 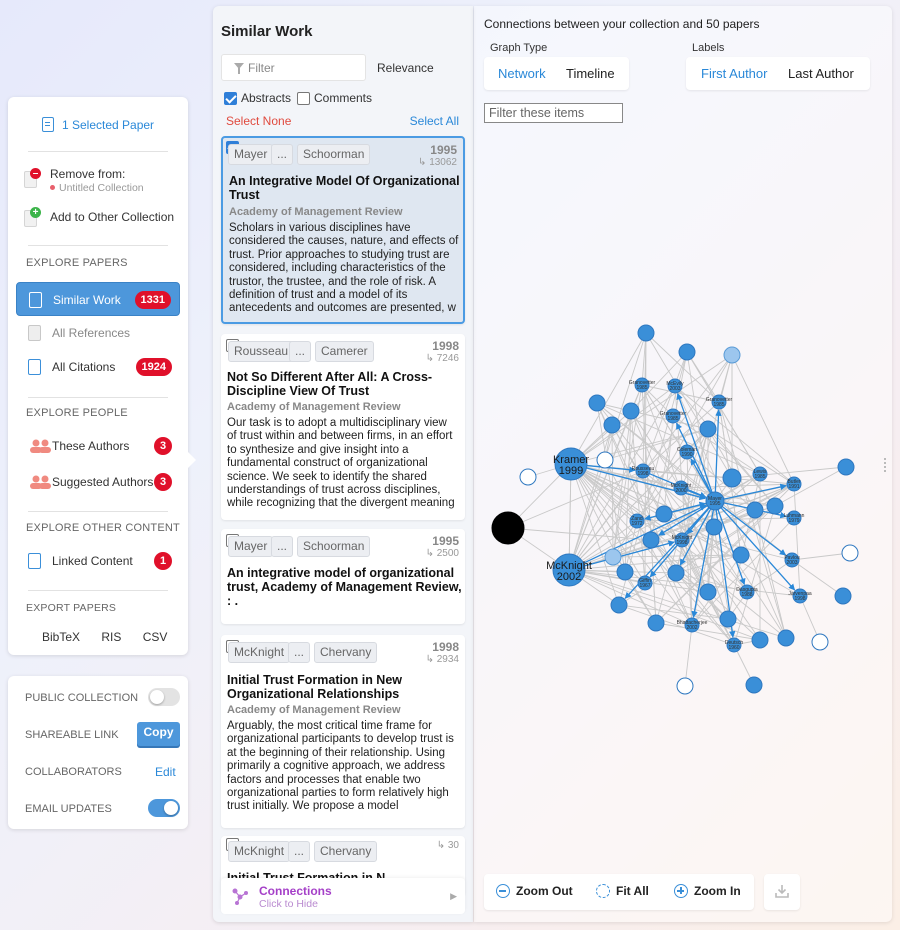 I want to click on sort-dropdown: Relevance, so click(x=405, y=68).